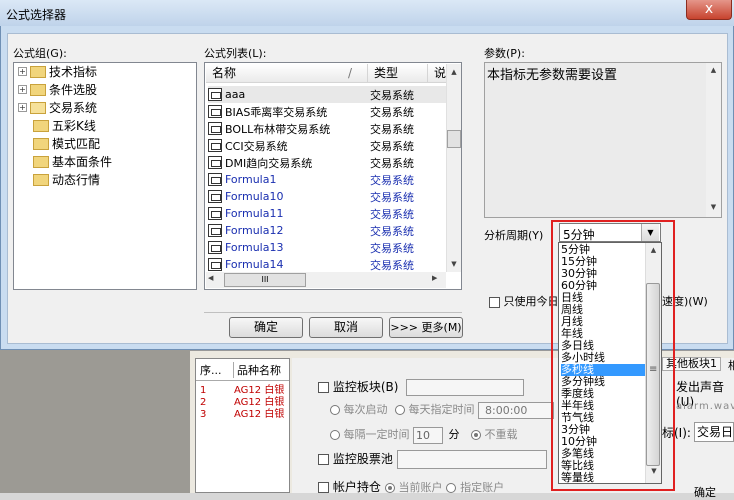 The image size is (734, 500). What do you see at coordinates (256, 146) in the screenshot?
I see `formula-name: CCI交易系统` at bounding box center [256, 146].